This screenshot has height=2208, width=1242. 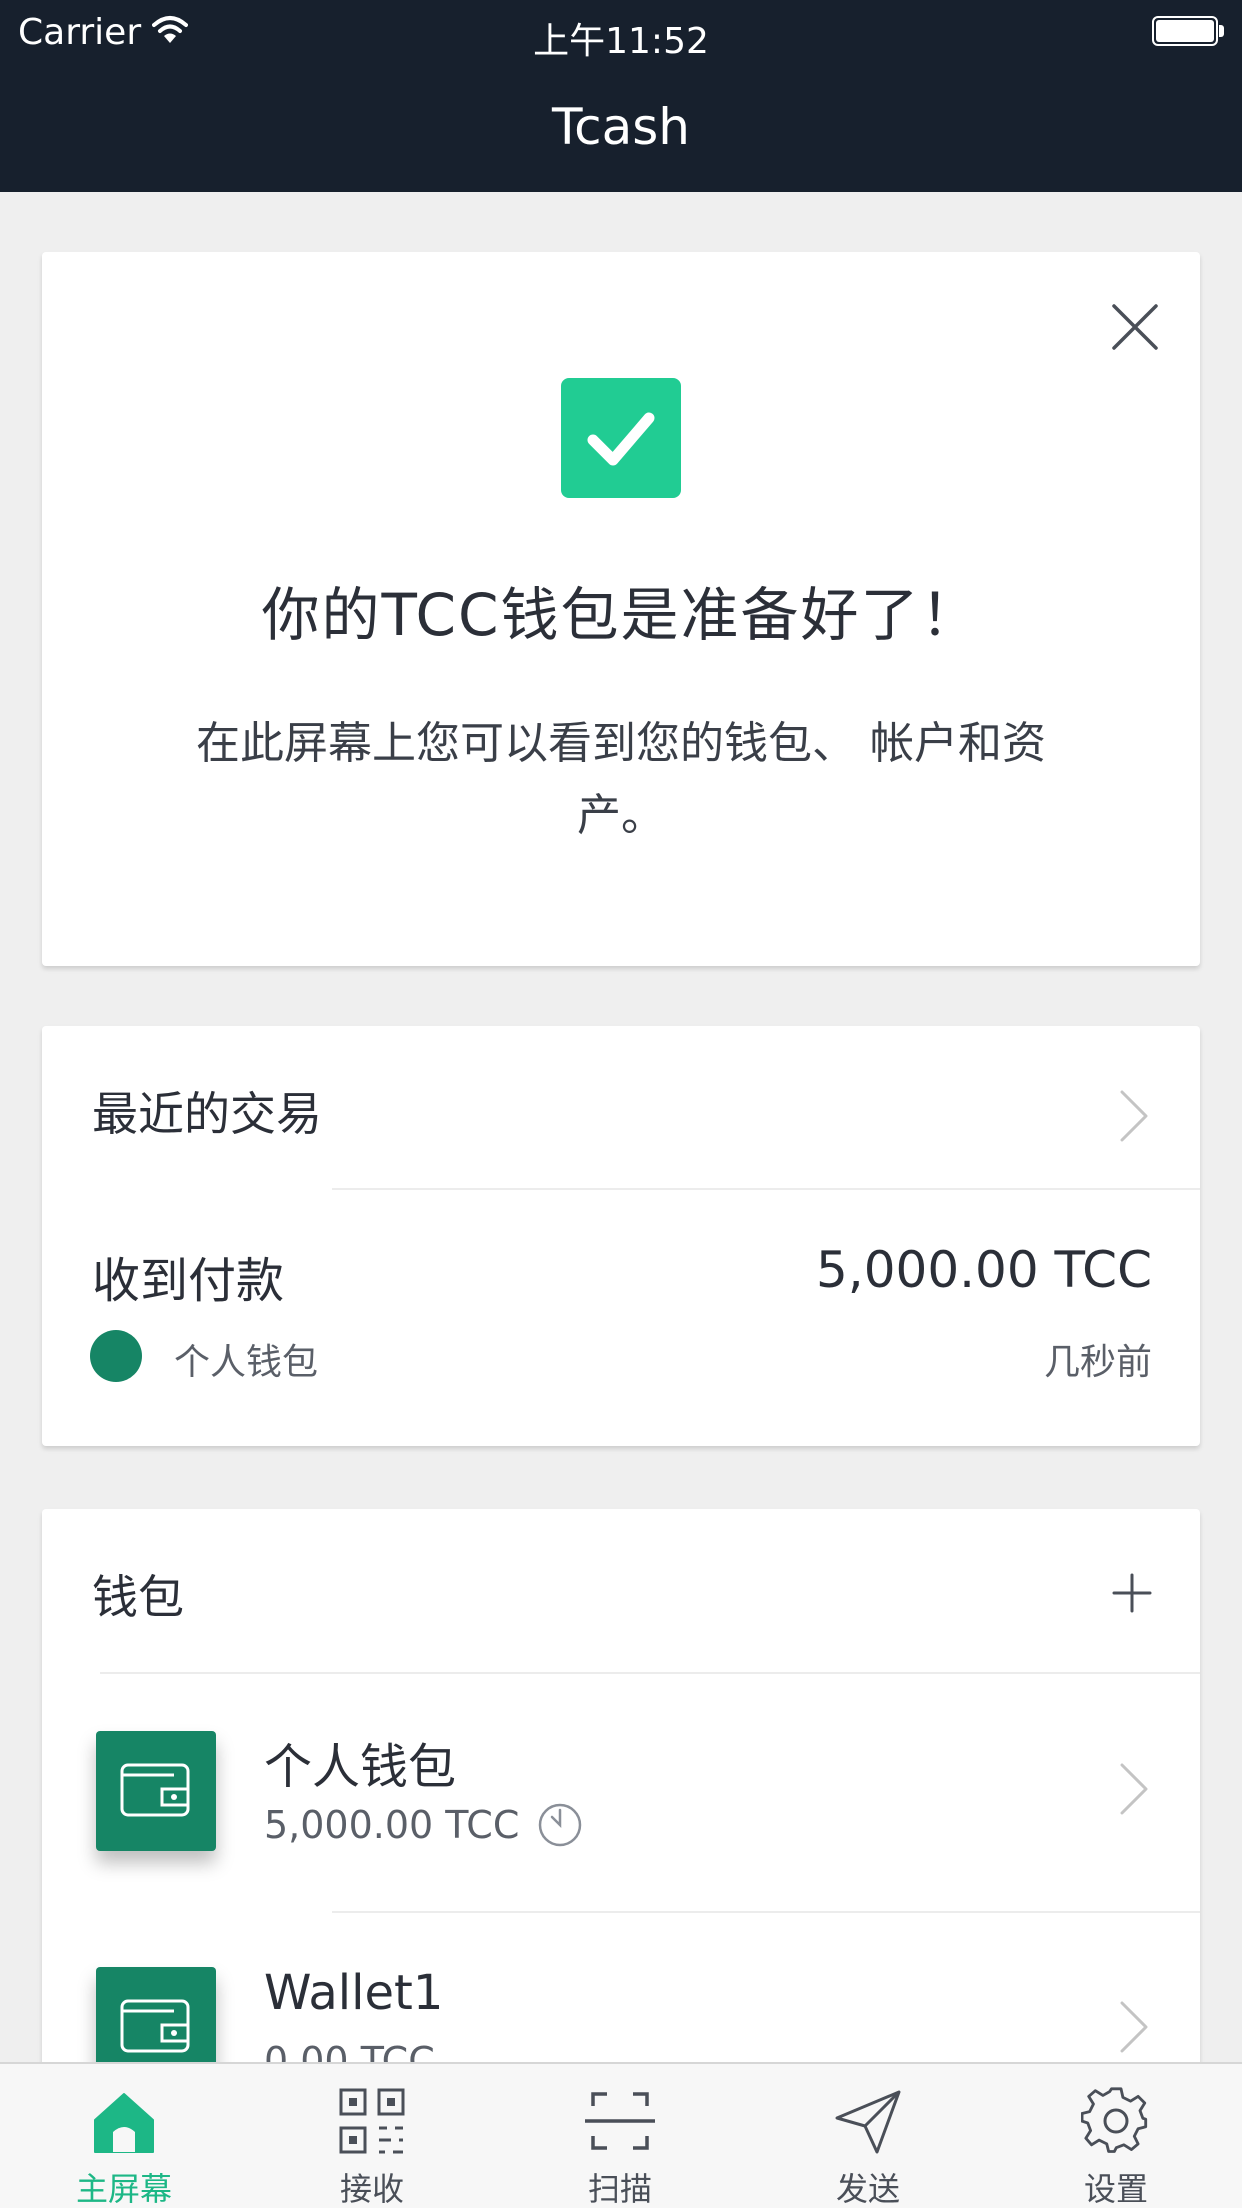 What do you see at coordinates (207, 1114) in the screenshot?
I see `recent-transactions-title: 最近的交易` at bounding box center [207, 1114].